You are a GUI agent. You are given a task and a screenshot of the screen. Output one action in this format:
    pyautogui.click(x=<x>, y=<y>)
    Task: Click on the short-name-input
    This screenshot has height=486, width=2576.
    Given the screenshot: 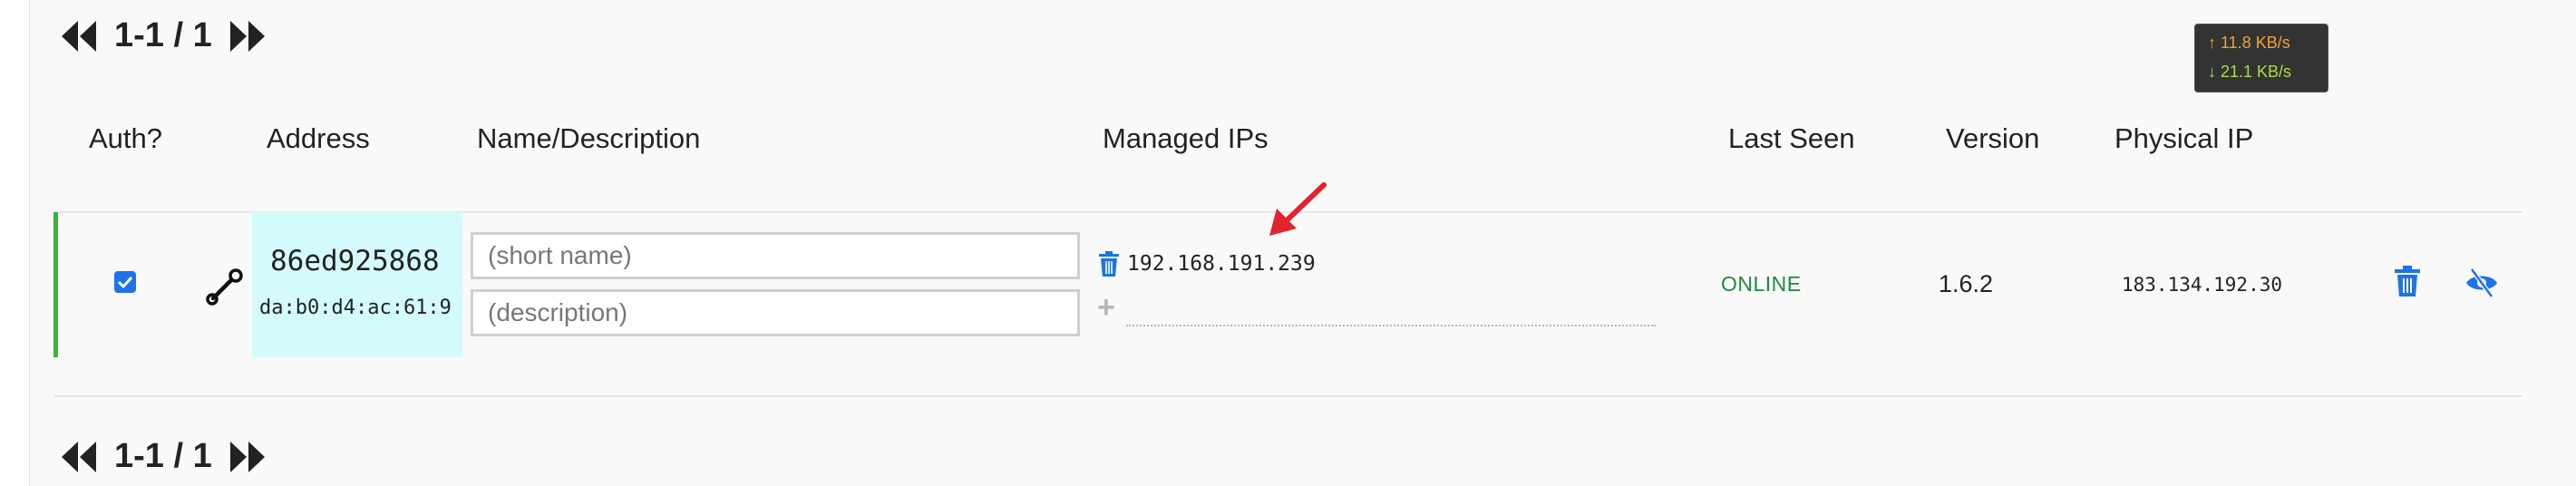 What is the action you would take?
    pyautogui.click(x=775, y=256)
    